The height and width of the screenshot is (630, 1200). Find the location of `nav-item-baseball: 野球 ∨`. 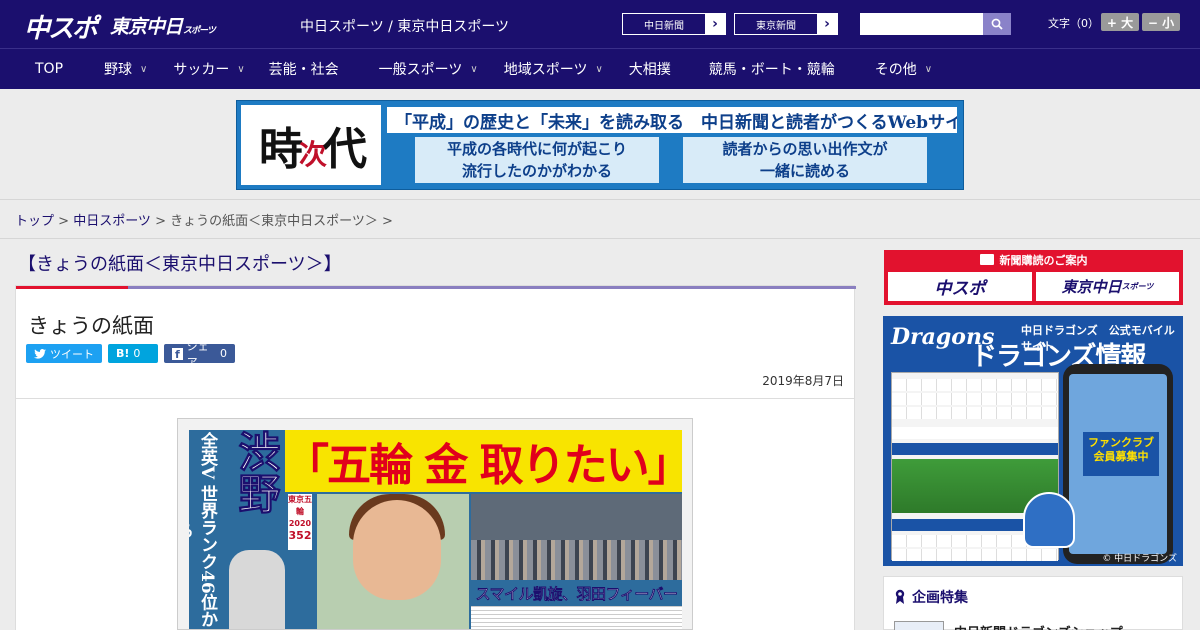

nav-item-baseball: 野球 ∨ is located at coordinates (125, 69).